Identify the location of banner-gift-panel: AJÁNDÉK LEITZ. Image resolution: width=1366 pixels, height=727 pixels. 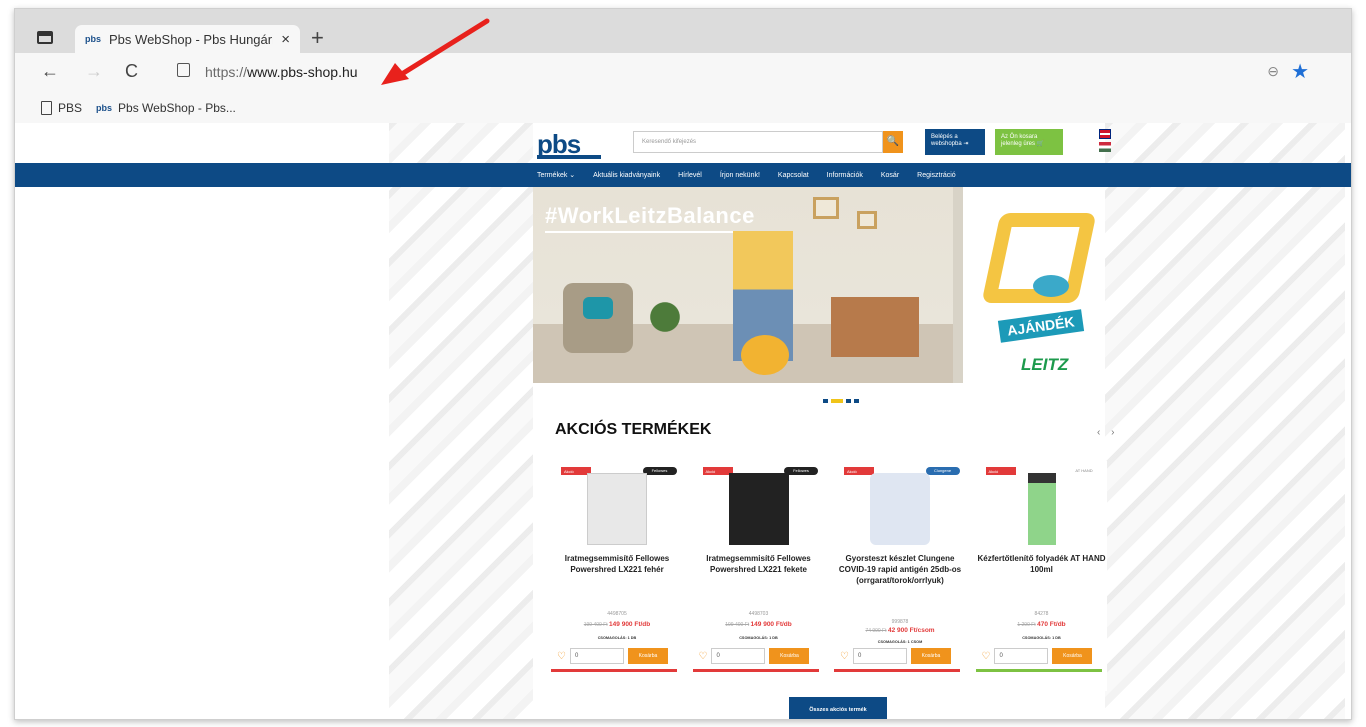
(1033, 285).